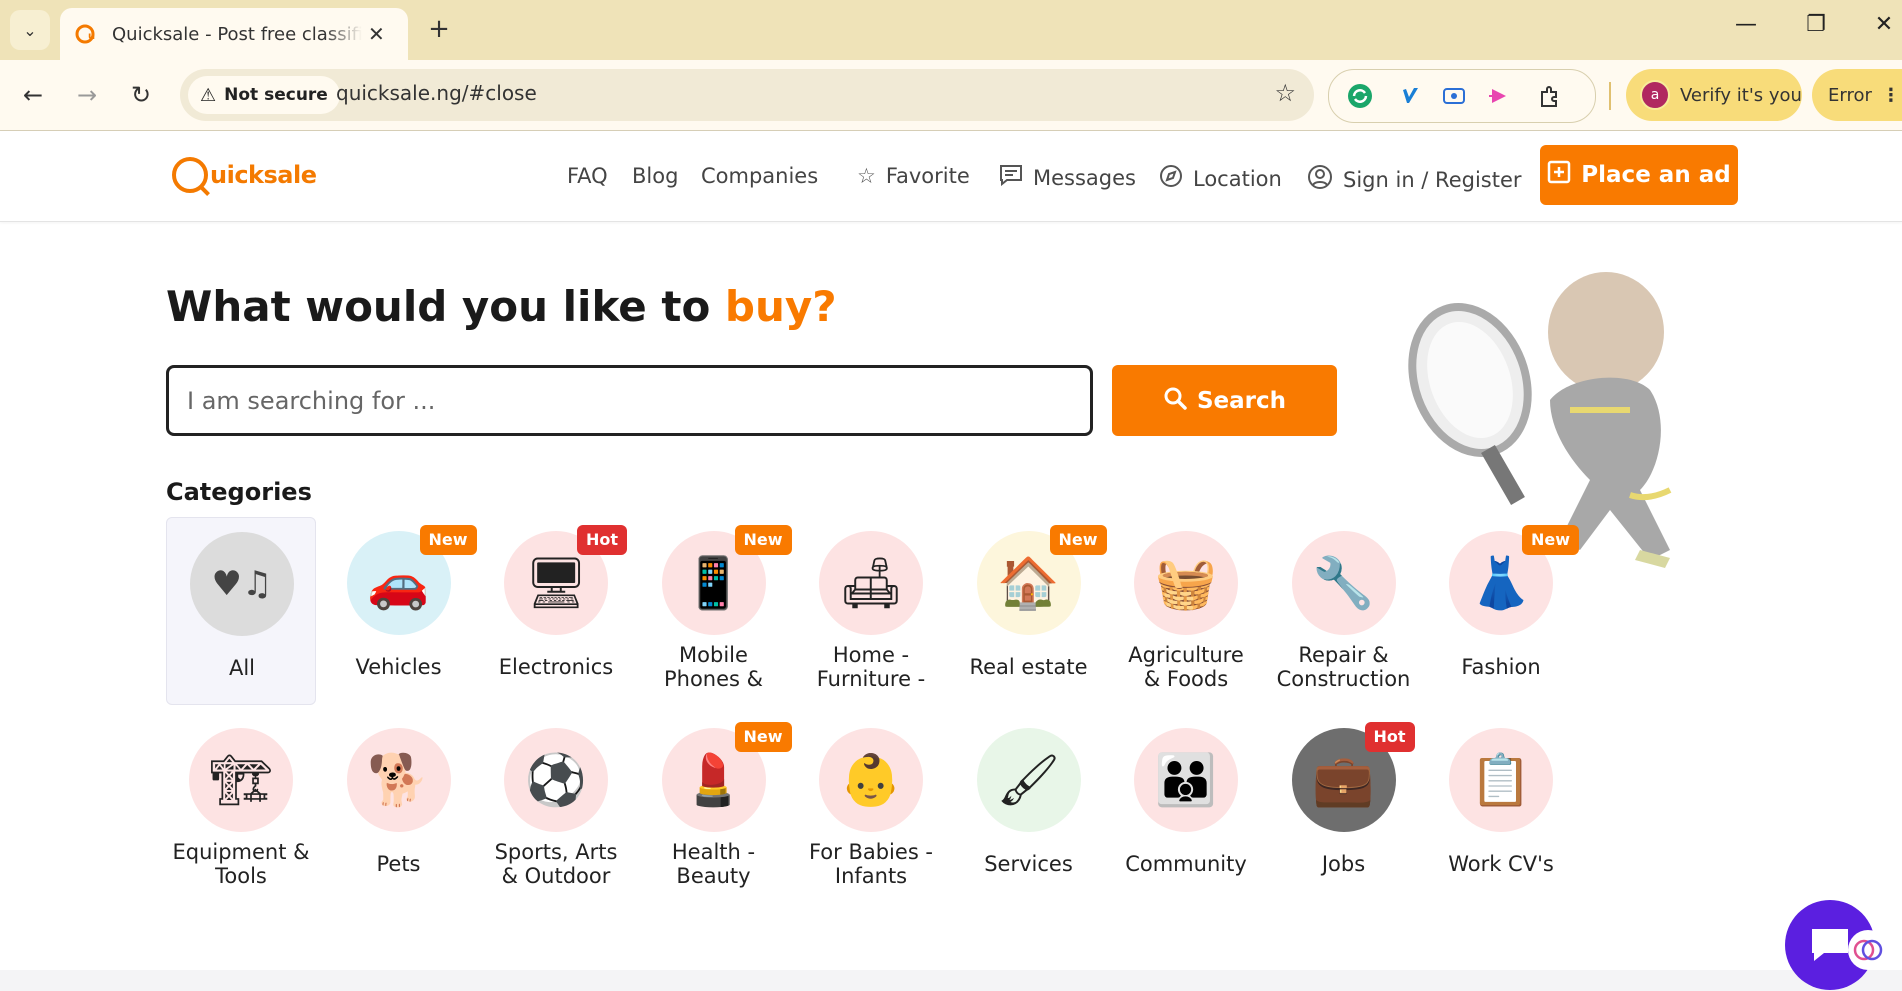 This screenshot has width=1902, height=991. I want to click on category-tile: 💄 New Health - Beauty, so click(715, 808).